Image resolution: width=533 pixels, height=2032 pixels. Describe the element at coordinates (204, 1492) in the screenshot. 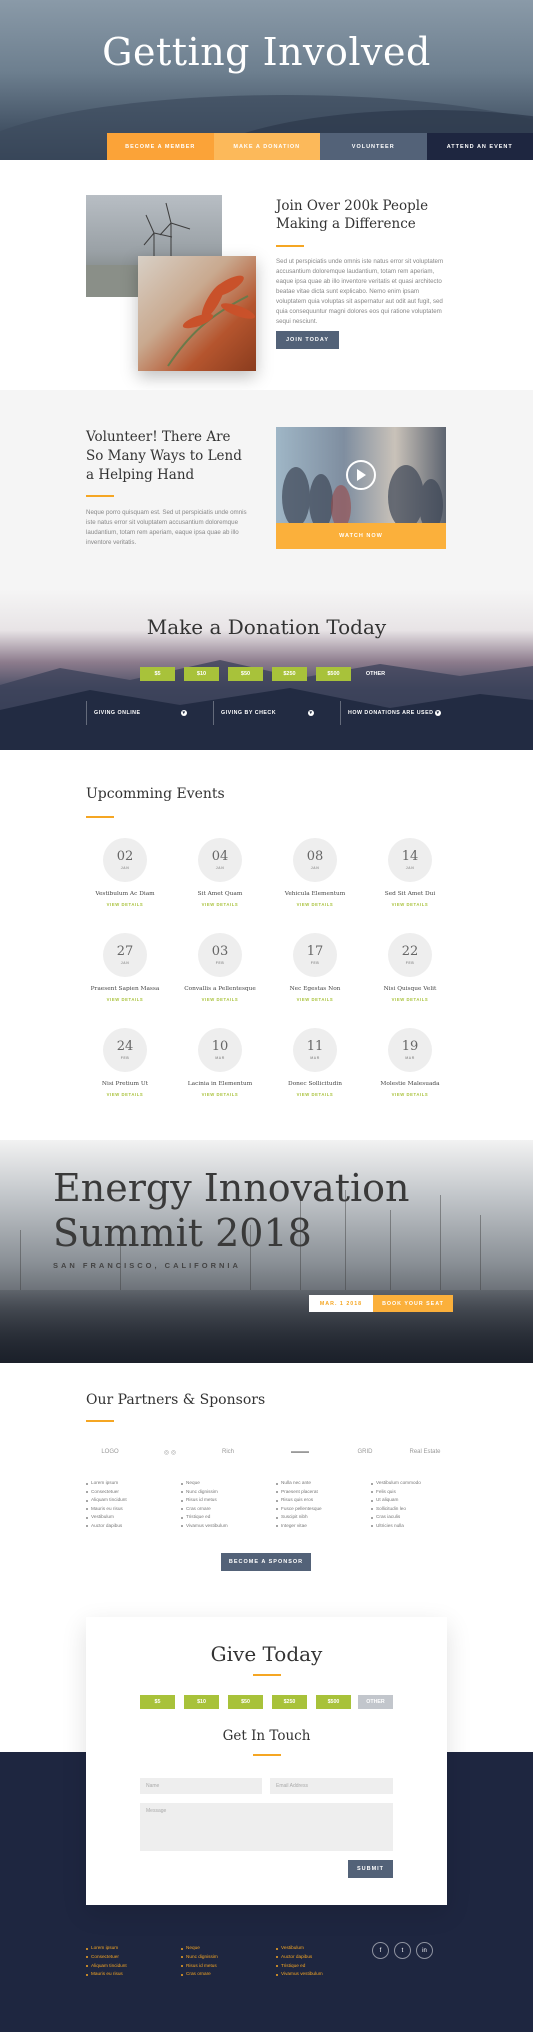

I see `partner-list-item: Nunc dignissim` at that location.